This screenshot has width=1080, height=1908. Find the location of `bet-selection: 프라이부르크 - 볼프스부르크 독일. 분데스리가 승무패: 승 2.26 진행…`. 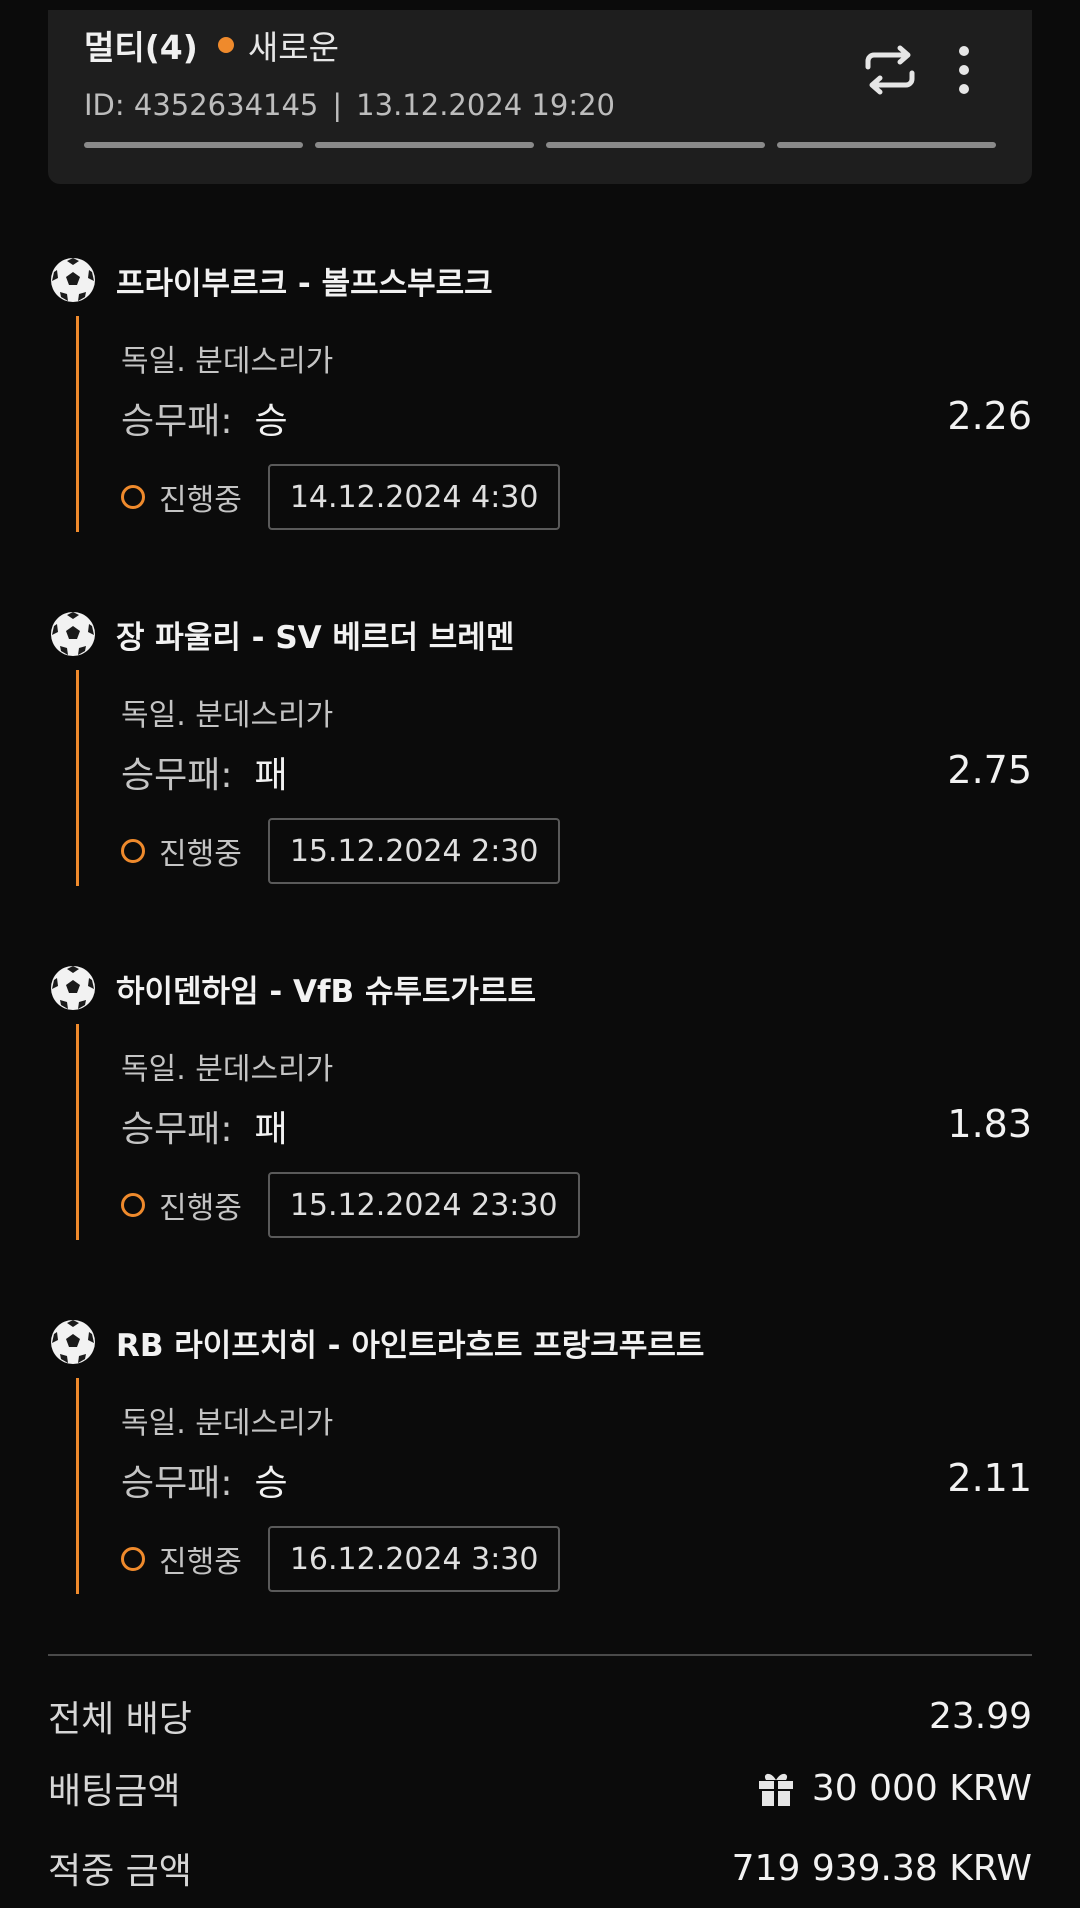

bet-selection: 프라이부르크 - 볼프스부르크 독일. 분데스리가 승무패: 승 2.26 진행… is located at coordinates (540, 404).